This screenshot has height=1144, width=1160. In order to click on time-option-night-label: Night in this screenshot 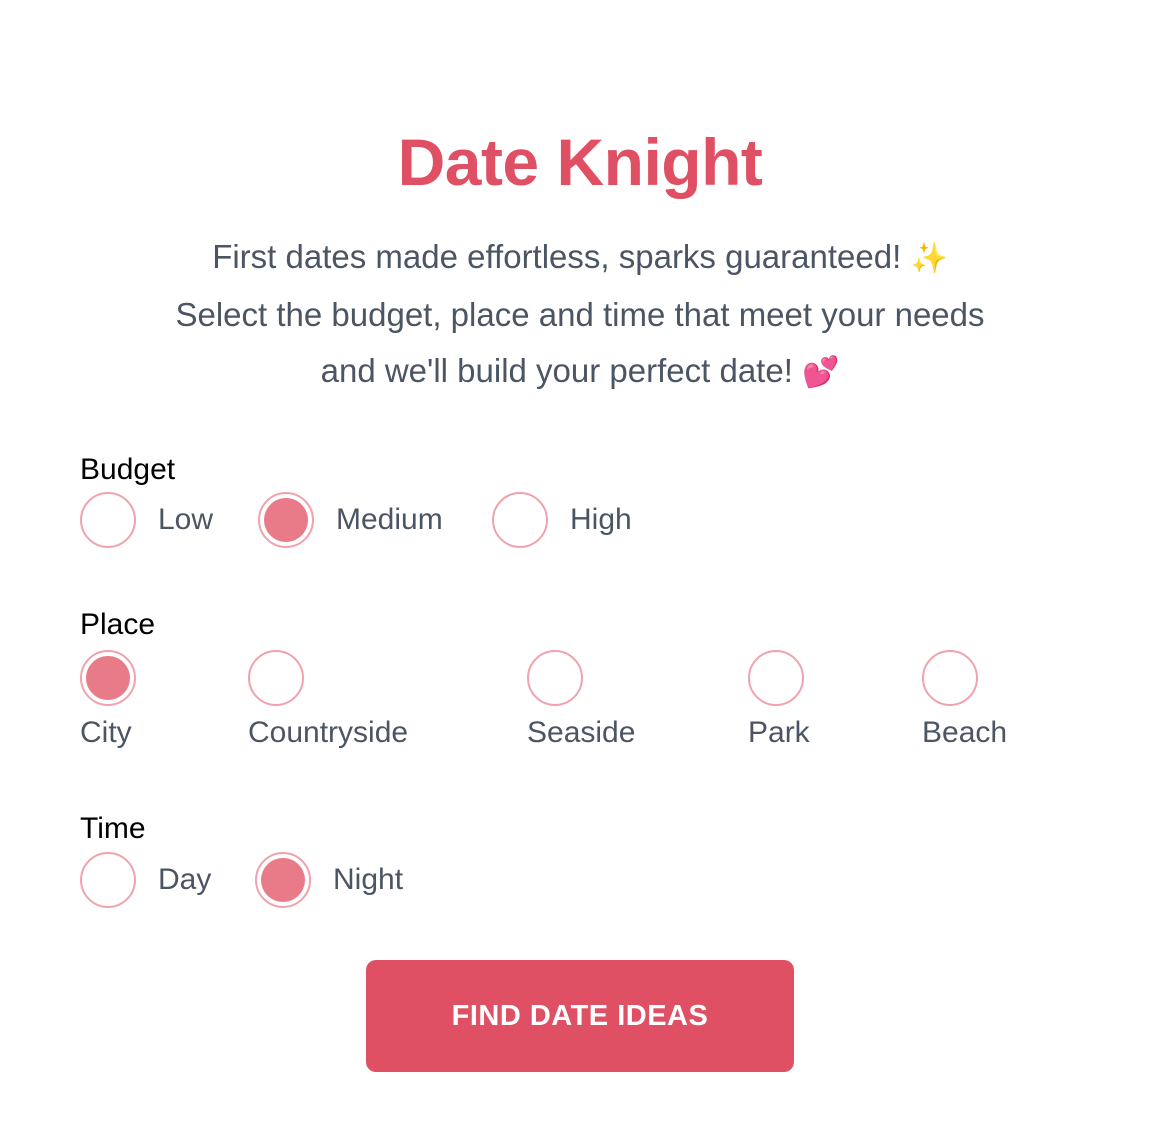, I will do `click(368, 880)`.